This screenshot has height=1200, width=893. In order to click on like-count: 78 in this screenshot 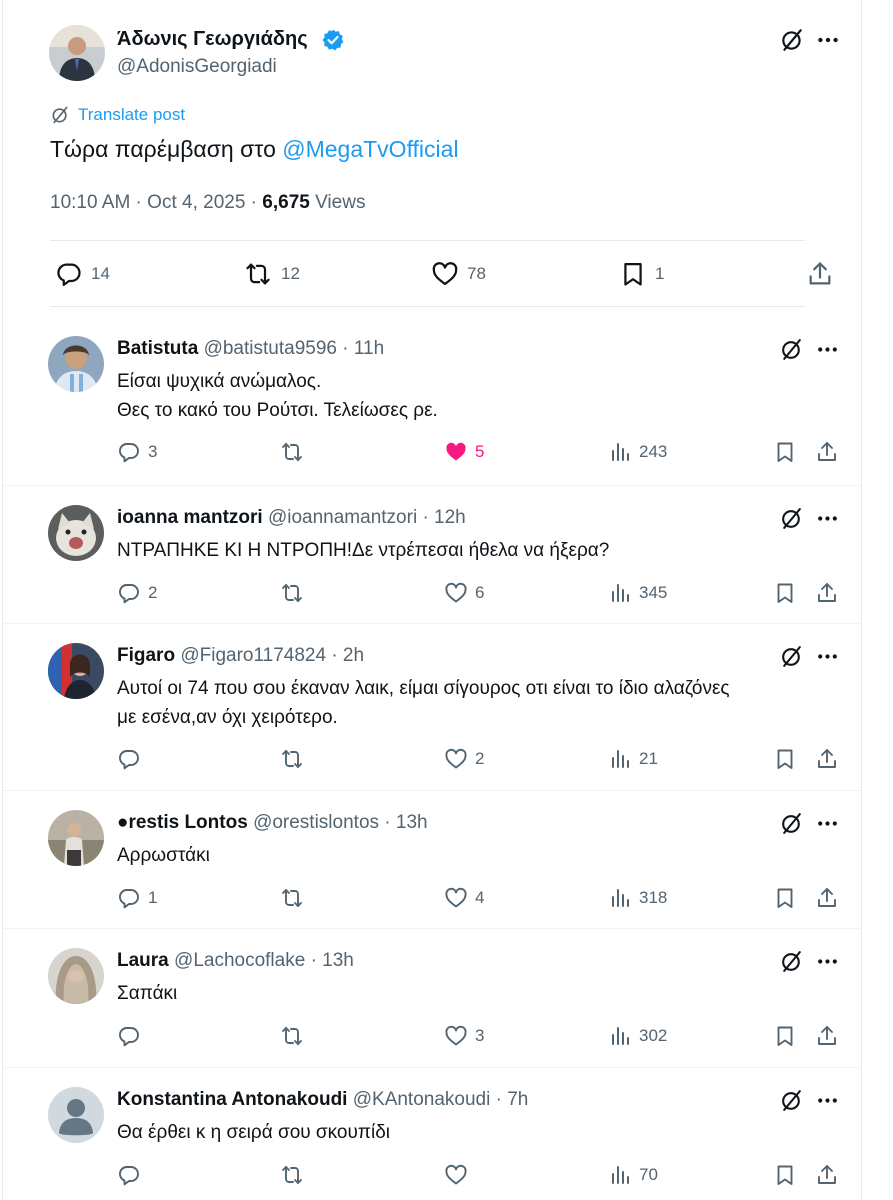, I will do `click(476, 273)`.